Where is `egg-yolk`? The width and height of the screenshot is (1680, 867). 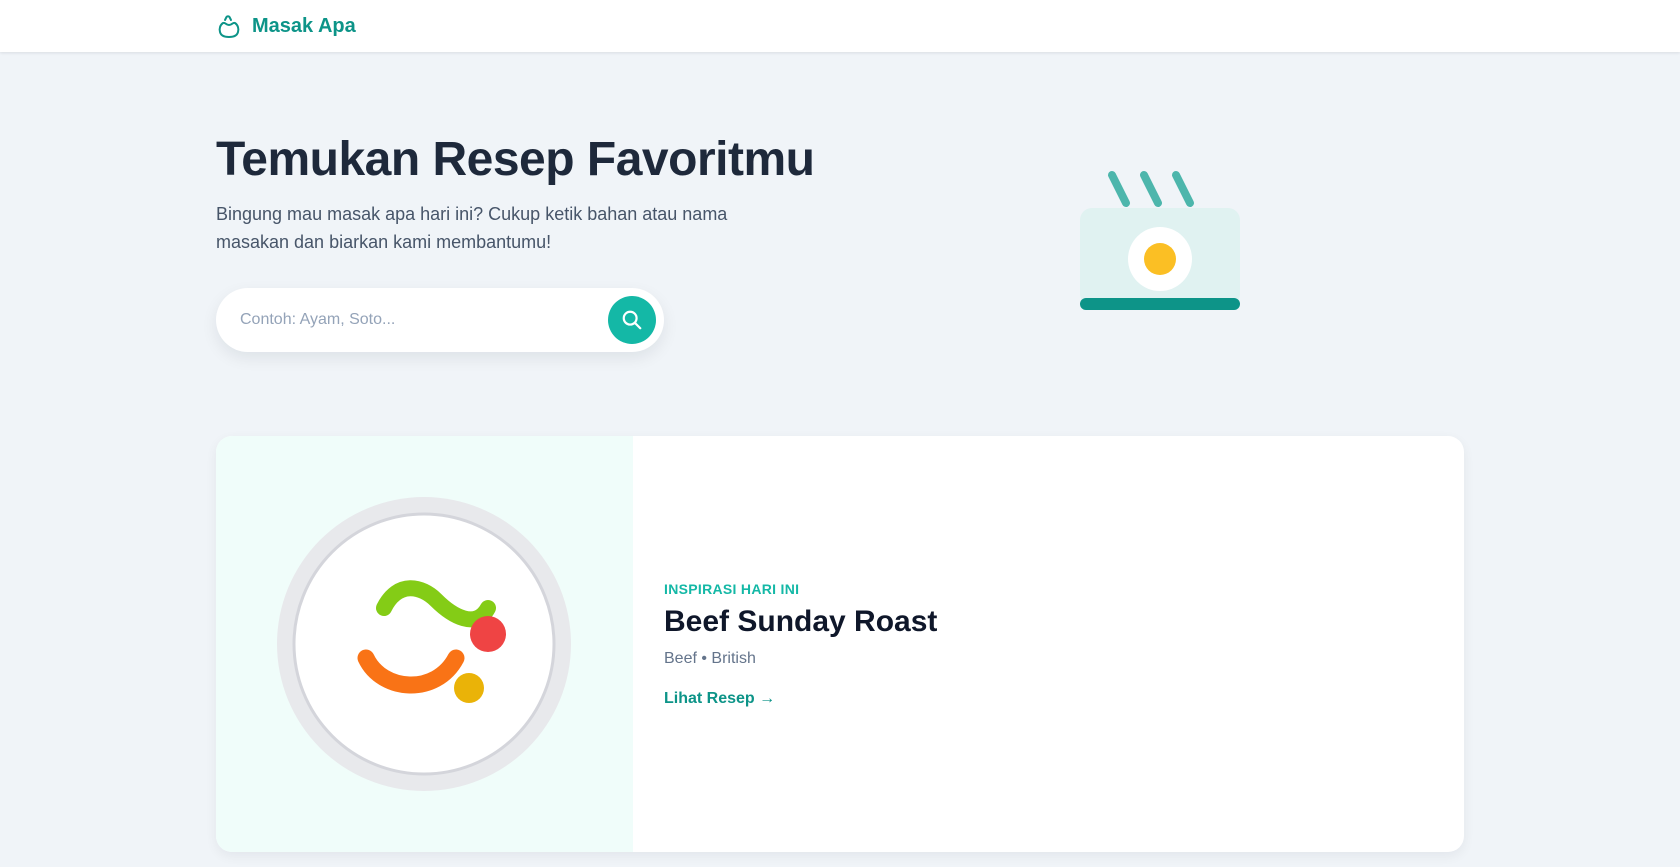
egg-yolk is located at coordinates (1160, 259).